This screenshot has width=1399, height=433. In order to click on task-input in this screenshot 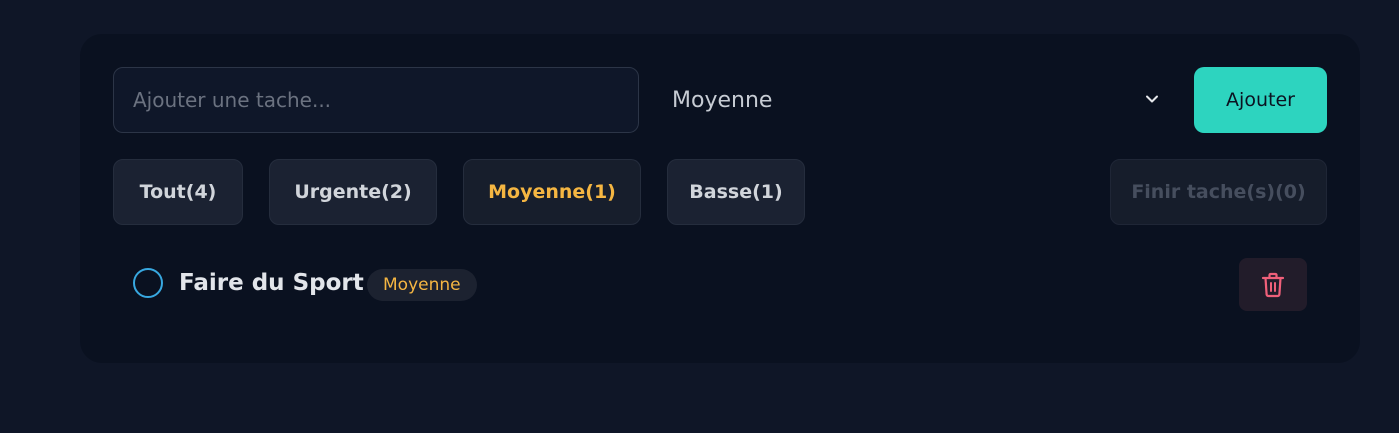, I will do `click(376, 100)`.